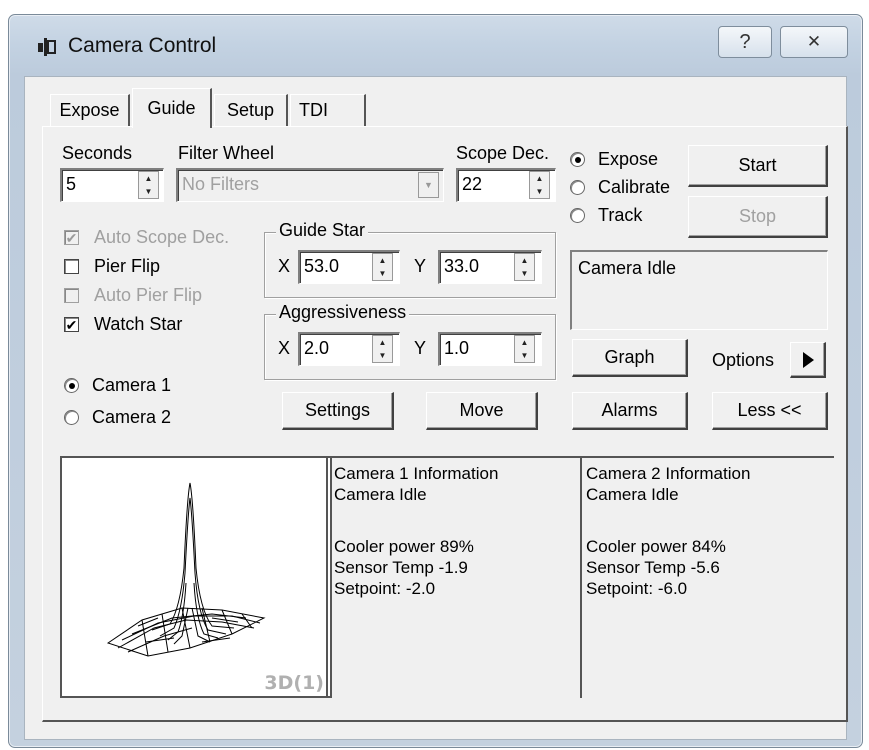 The width and height of the screenshot is (869, 750). Describe the element at coordinates (632, 494) in the screenshot. I see `camera-2-status: Camera Idle` at that location.